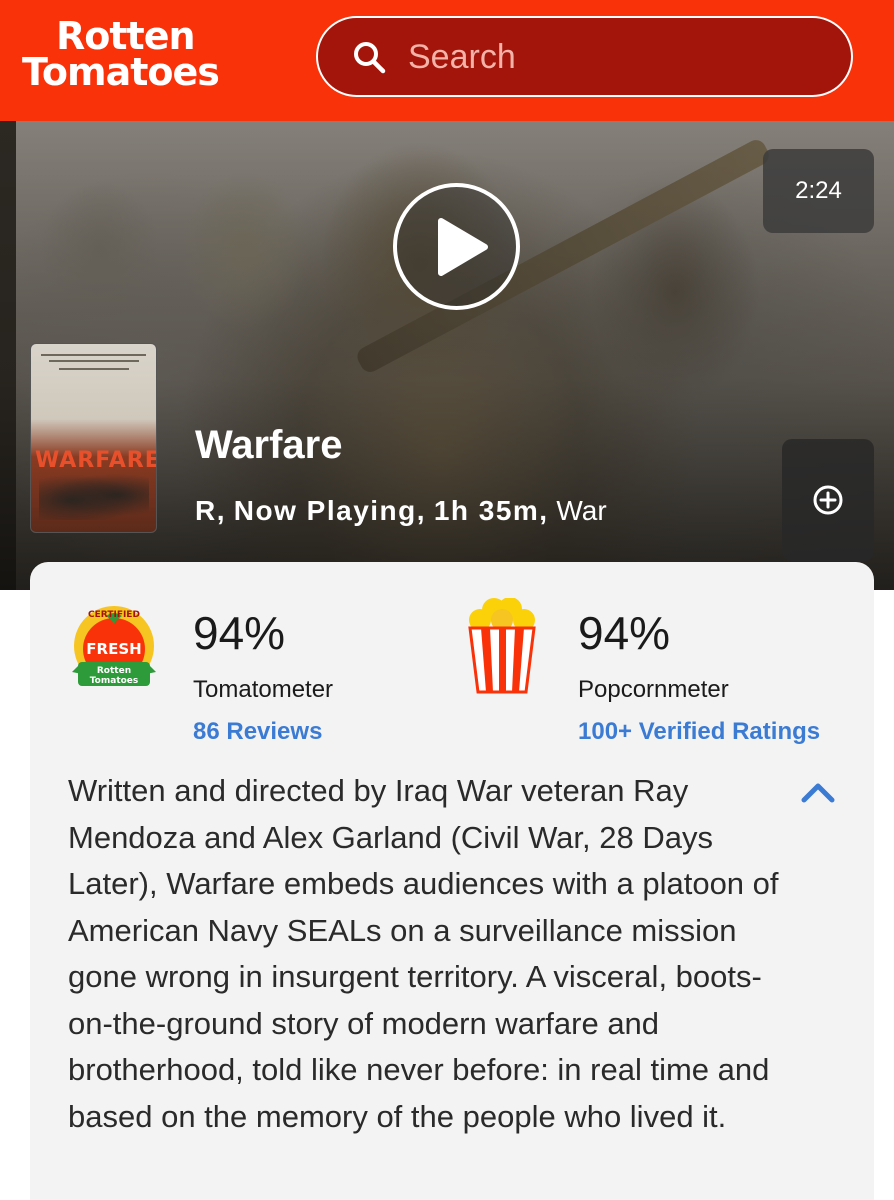 The image size is (894, 1200). What do you see at coordinates (369, 57) in the screenshot?
I see `search-icon` at bounding box center [369, 57].